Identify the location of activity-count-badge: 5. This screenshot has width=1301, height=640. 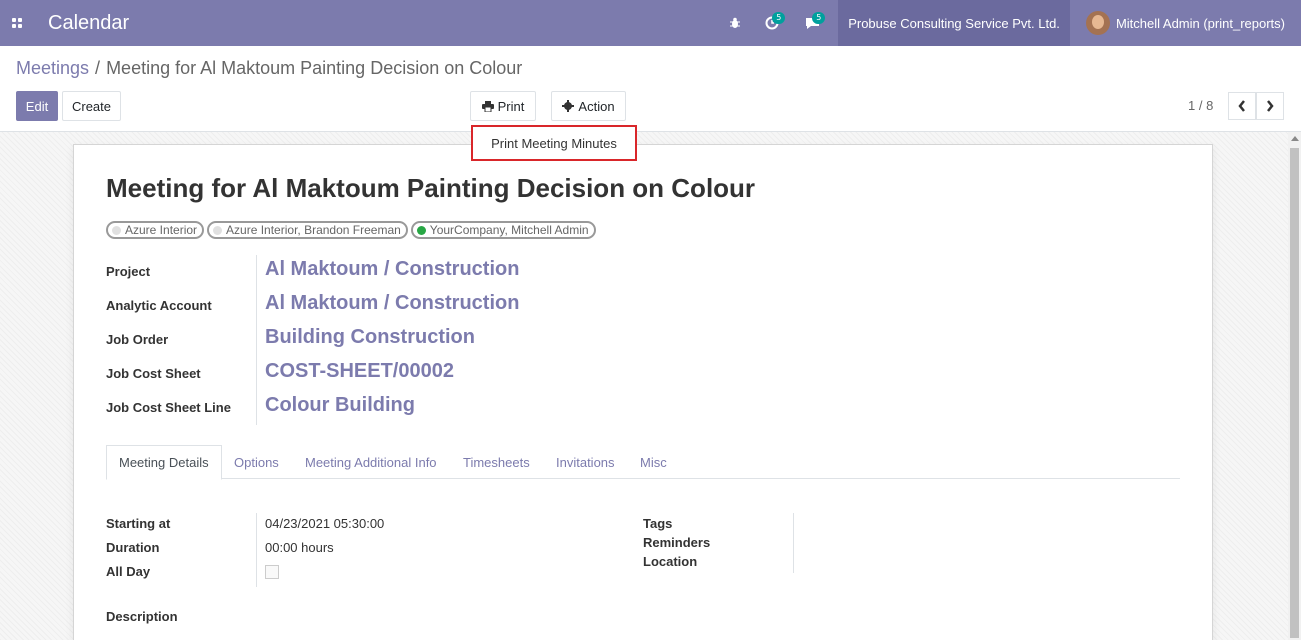
(779, 18).